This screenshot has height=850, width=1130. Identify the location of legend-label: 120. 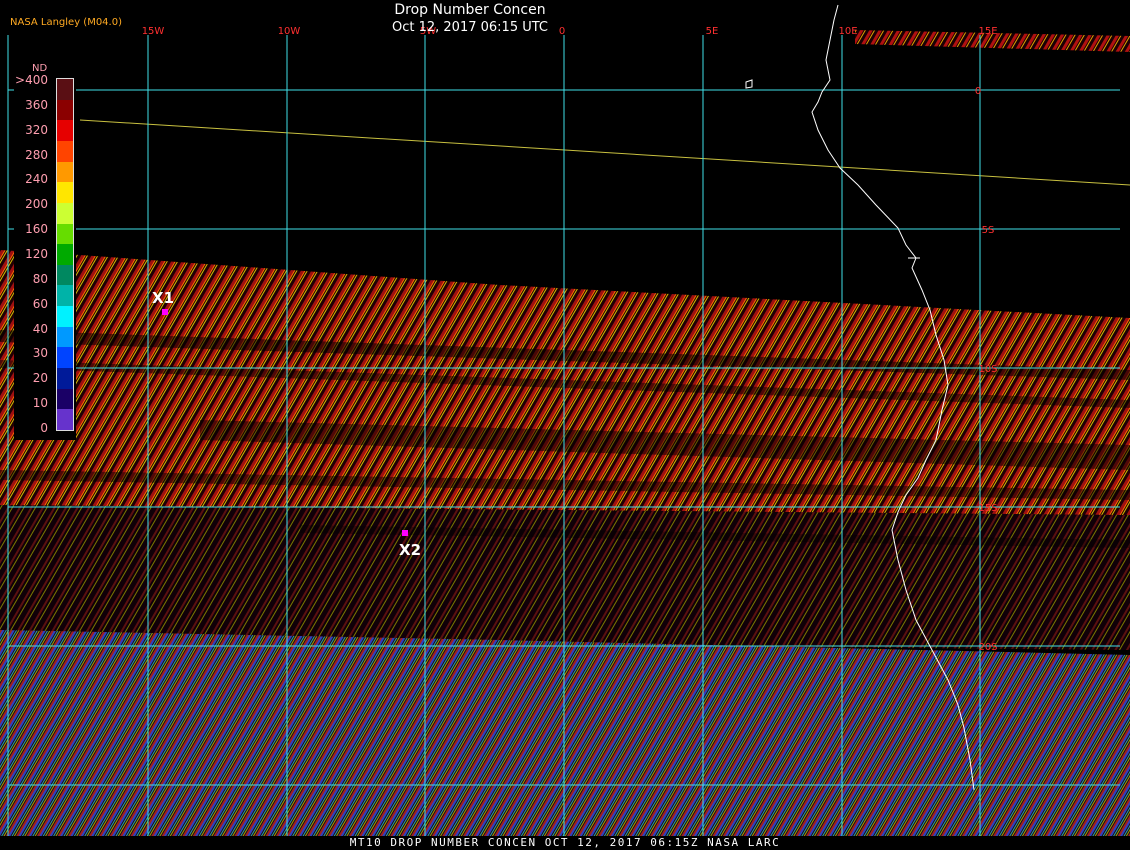
(36, 254).